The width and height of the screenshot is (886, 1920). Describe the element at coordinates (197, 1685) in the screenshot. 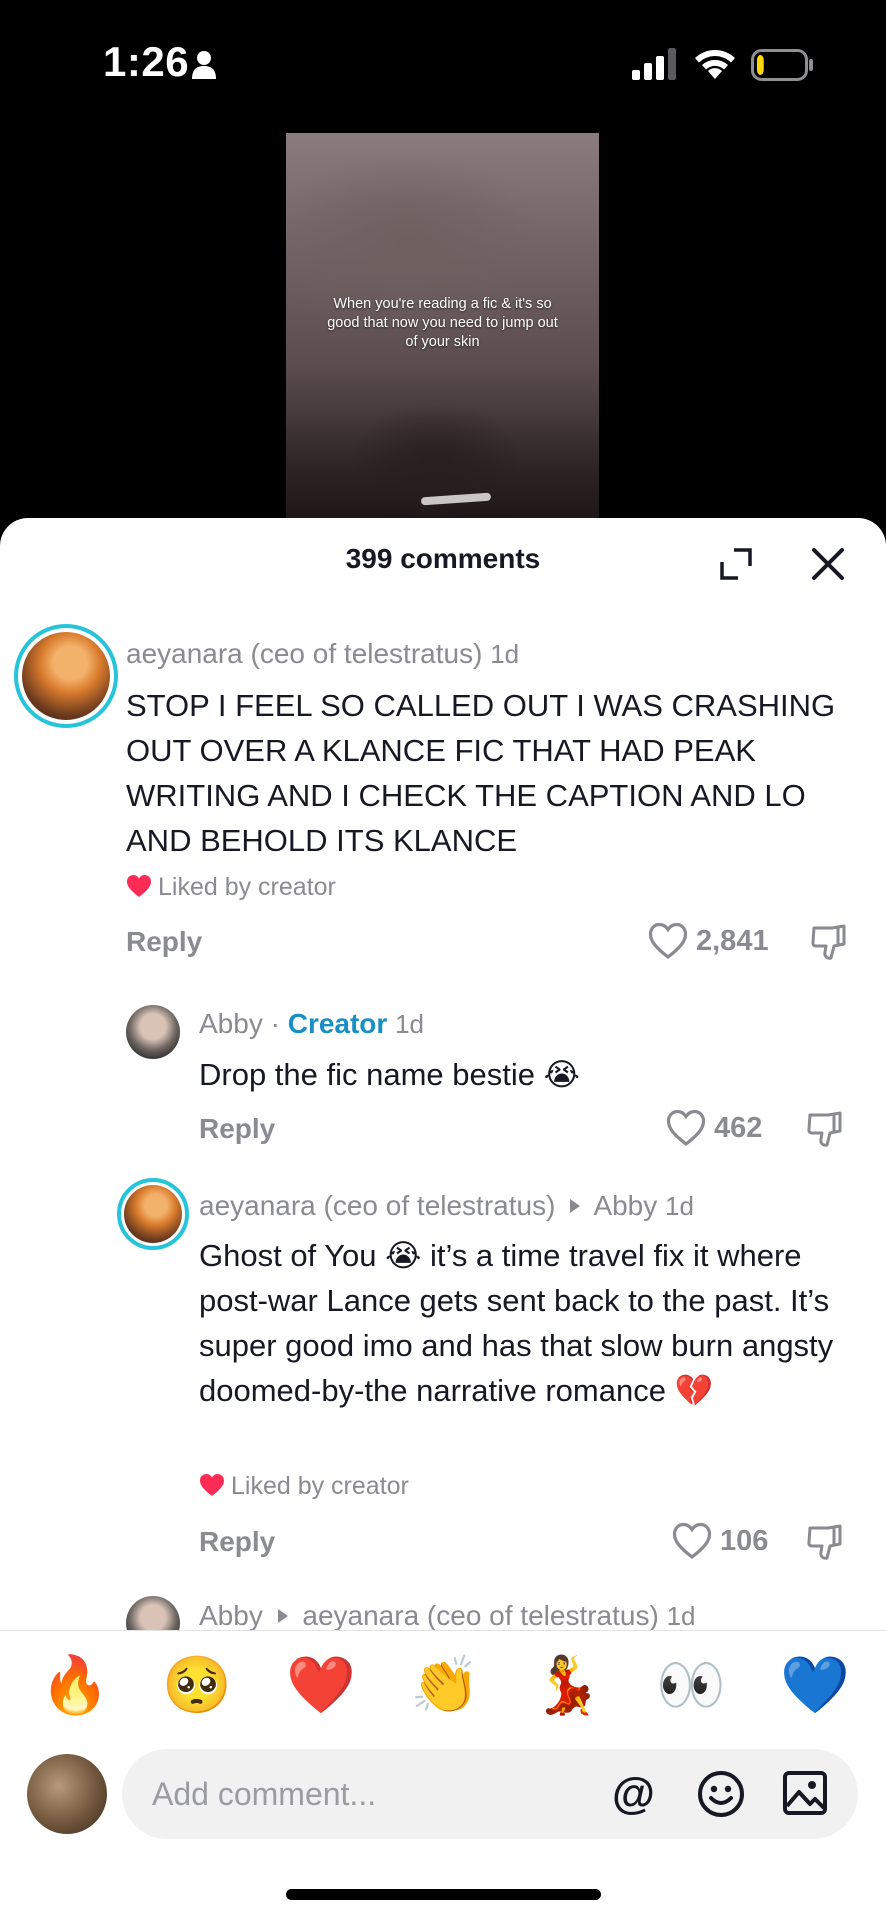

I see `emoji-pleading: 🥺` at that location.